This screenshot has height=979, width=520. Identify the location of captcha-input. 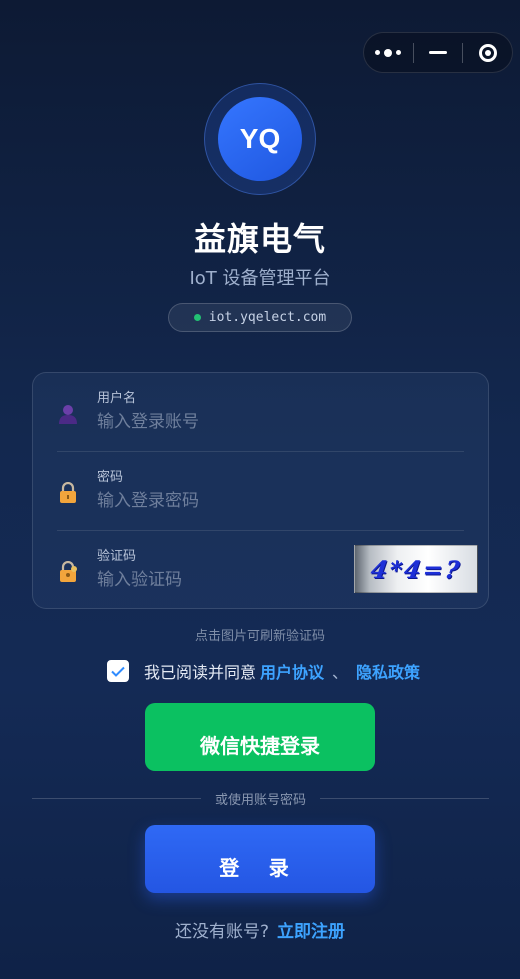
(212, 580).